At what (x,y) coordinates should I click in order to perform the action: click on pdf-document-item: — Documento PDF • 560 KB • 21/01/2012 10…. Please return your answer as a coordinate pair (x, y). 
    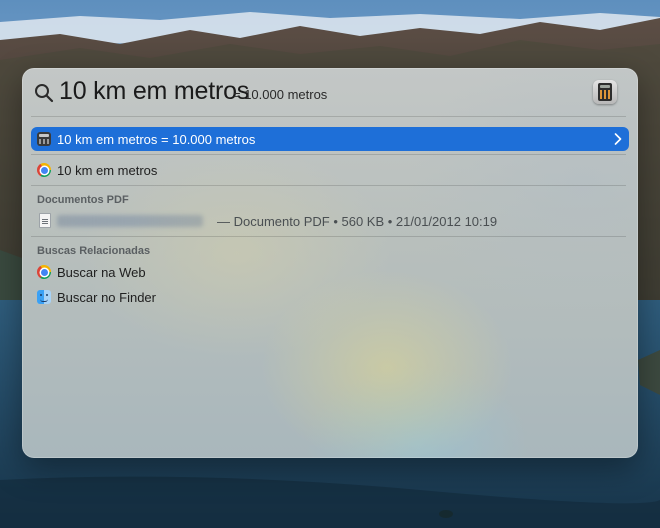
    Looking at the image, I should click on (330, 221).